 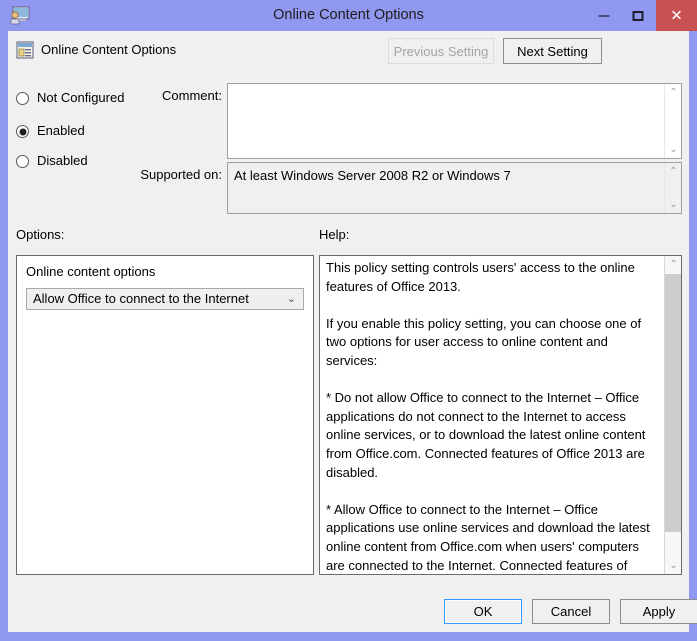 What do you see at coordinates (22, 98) in the screenshot?
I see `radio-not-configured-mark` at bounding box center [22, 98].